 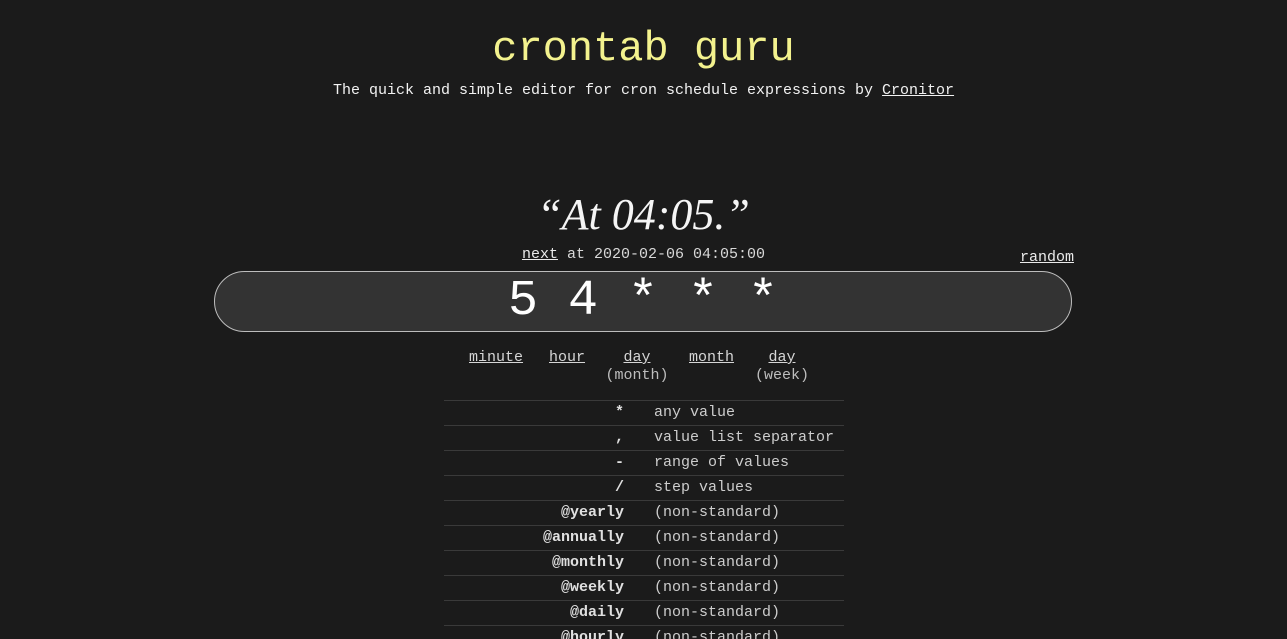 I want to click on legend-symbol: -, so click(x=549, y=463).